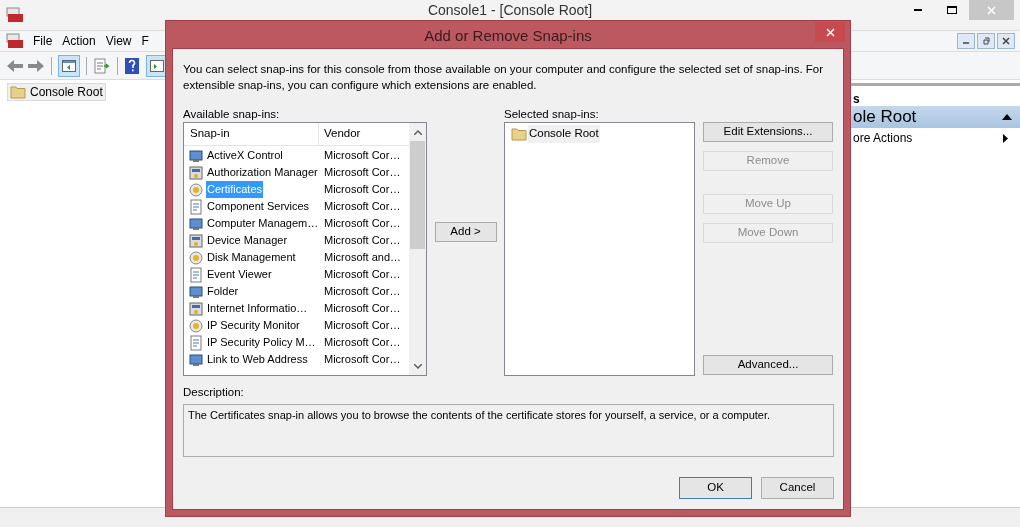 The image size is (1020, 527). I want to click on show-action-pane-button, so click(157, 65).